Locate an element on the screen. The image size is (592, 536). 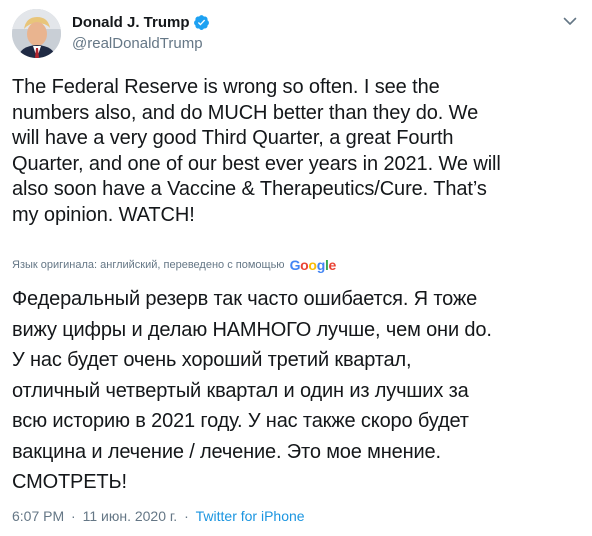
display-name: Donald J. Trump is located at coordinates (131, 22).